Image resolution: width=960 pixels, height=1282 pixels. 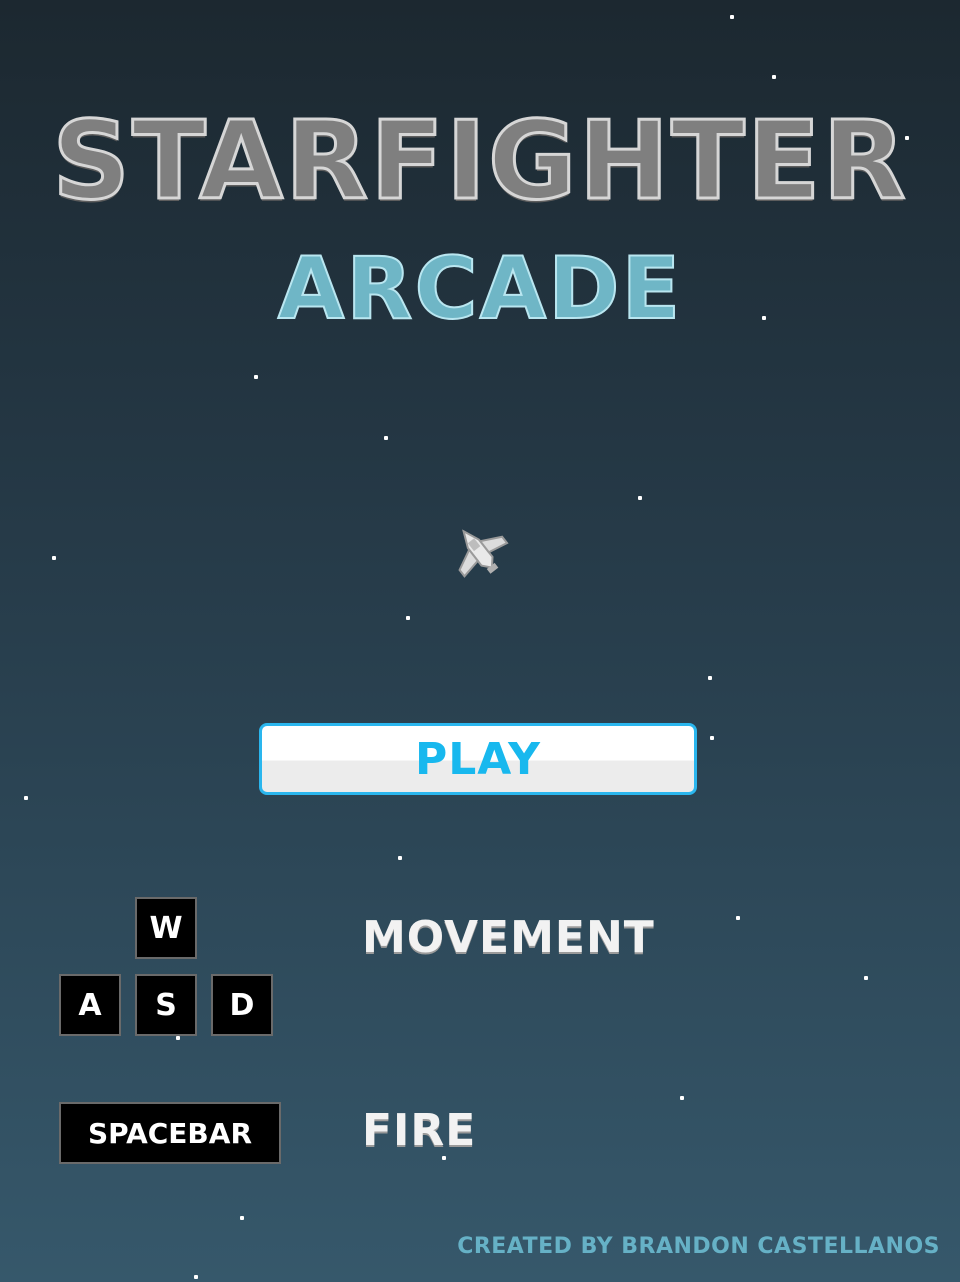 What do you see at coordinates (480, 289) in the screenshot?
I see `game-subtitle: ARCADE` at bounding box center [480, 289].